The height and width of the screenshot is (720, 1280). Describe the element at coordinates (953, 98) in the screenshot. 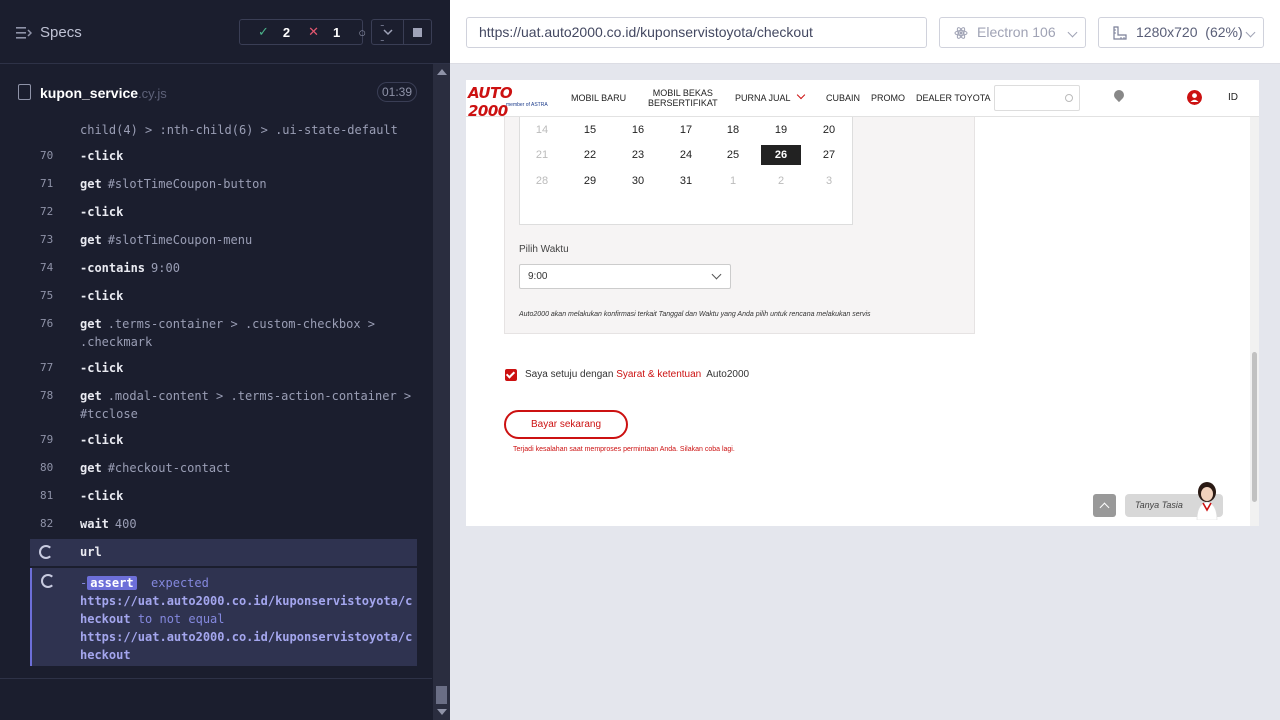

I see `nav-dealer-toyota: DEALER TOYOTA` at that location.